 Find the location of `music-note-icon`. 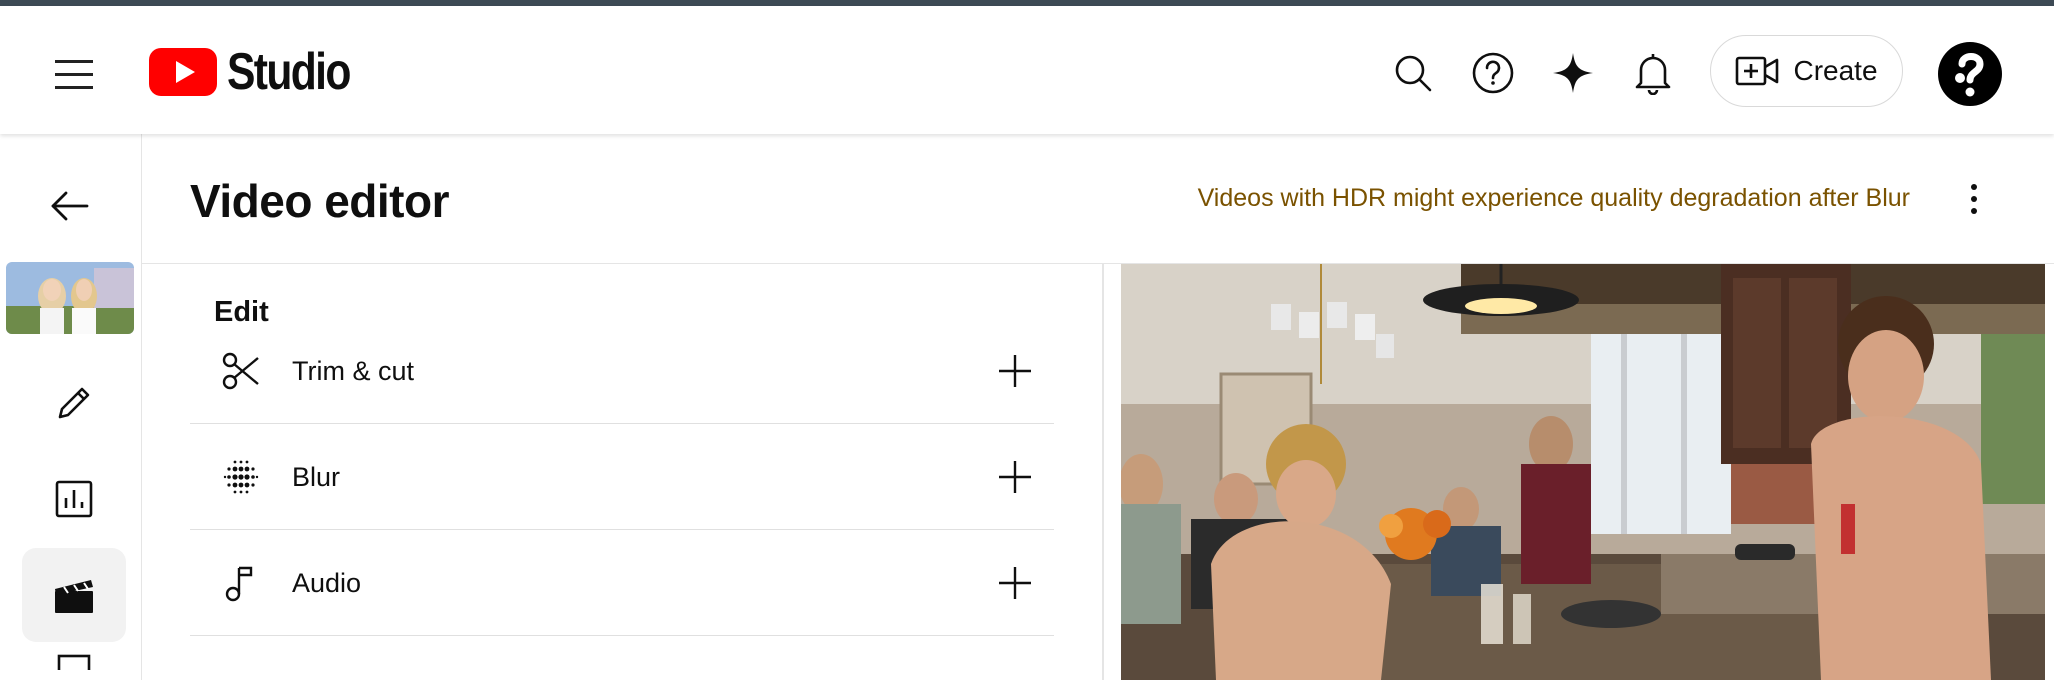

music-note-icon is located at coordinates (241, 583).